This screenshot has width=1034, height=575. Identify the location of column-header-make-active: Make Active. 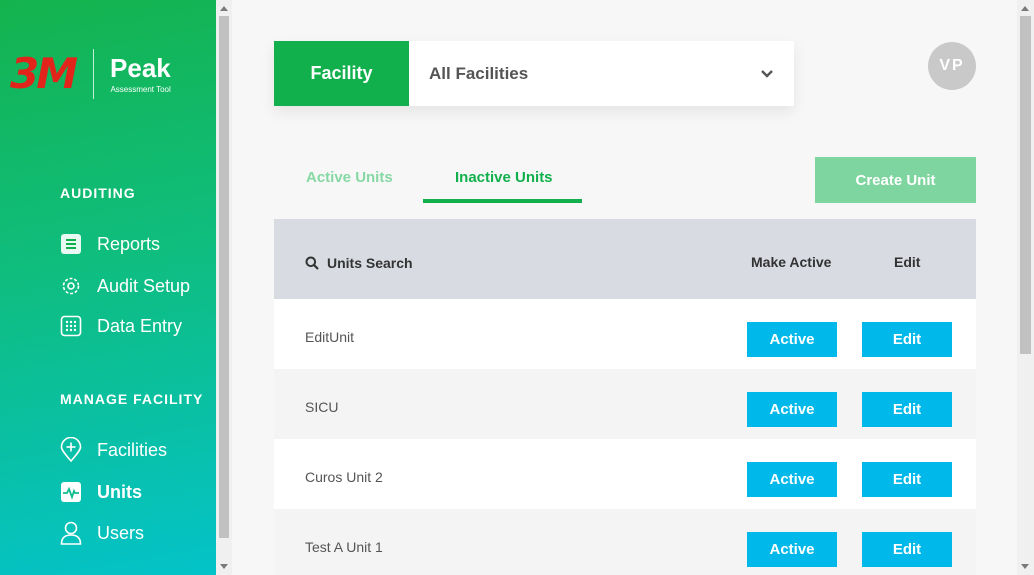
(791, 262).